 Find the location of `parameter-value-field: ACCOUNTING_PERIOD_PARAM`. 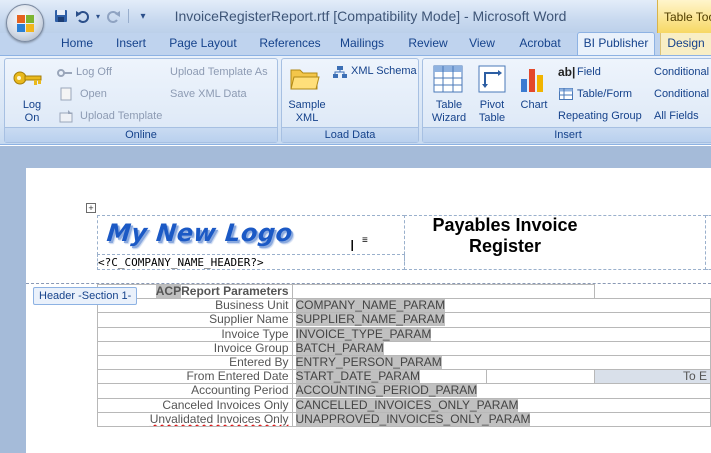

parameter-value-field: ACCOUNTING_PERIOD_PARAM is located at coordinates (501, 391).